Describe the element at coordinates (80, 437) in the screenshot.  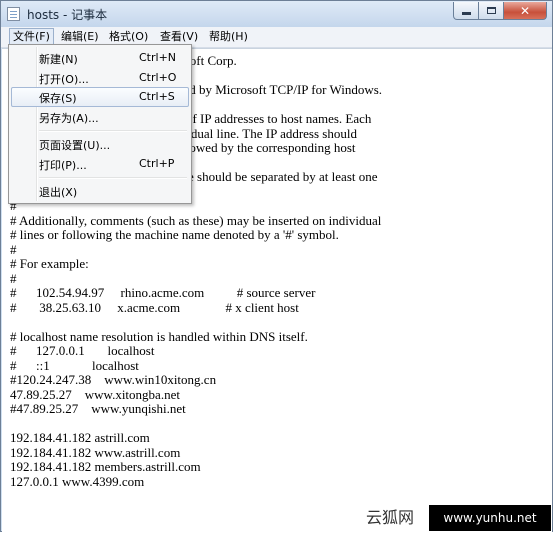
I see `text-line: 192.184.41.182 astrill.com` at that location.